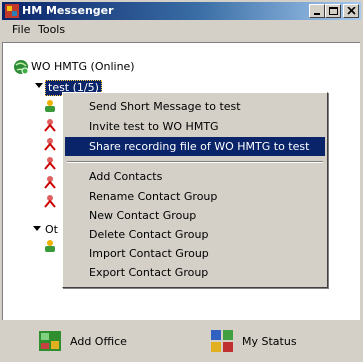 The height and width of the screenshot is (362, 363). What do you see at coordinates (51, 229) in the screenshot?
I see `group2-label: Ot` at bounding box center [51, 229].